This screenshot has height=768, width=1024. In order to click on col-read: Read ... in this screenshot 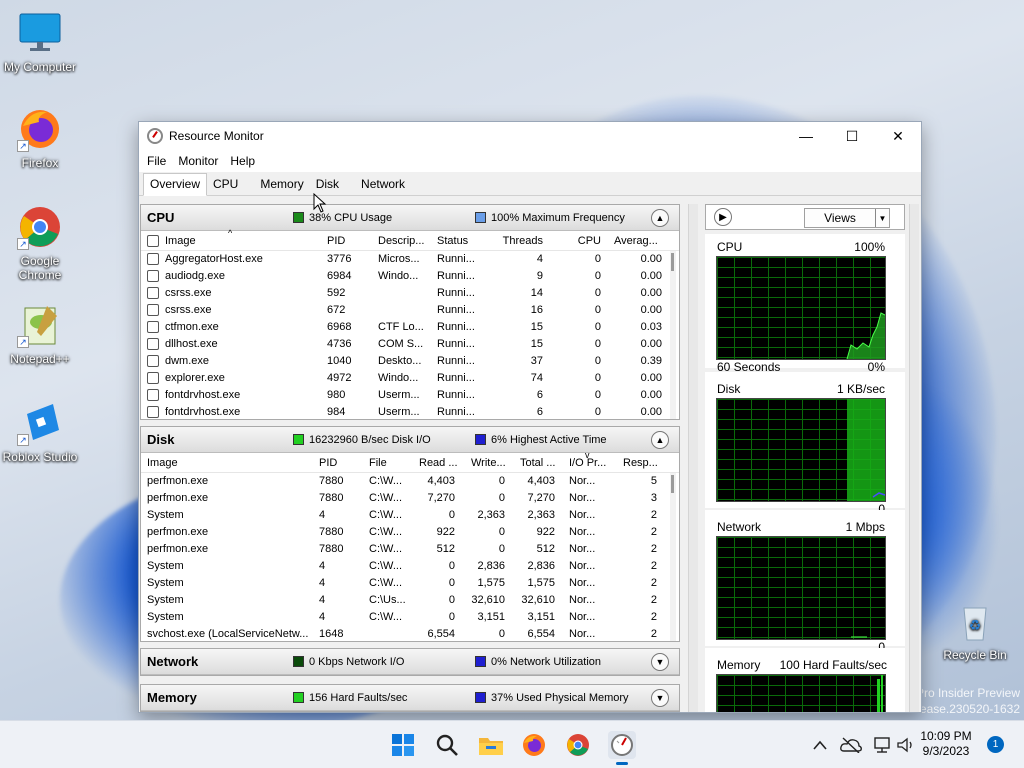, I will do `click(438, 463)`.